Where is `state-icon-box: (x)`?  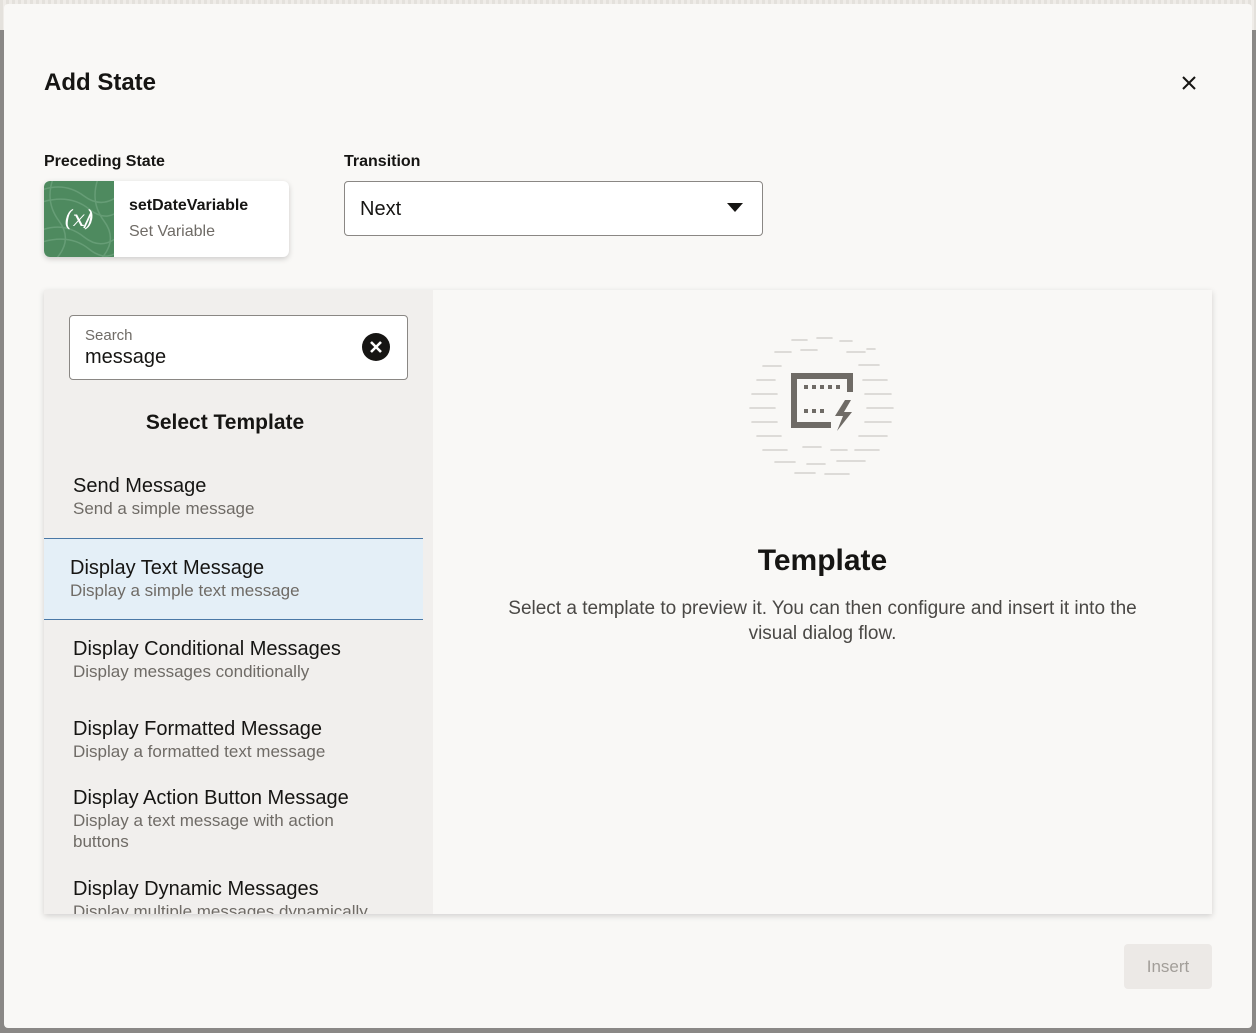 state-icon-box: (x) is located at coordinates (84, 219).